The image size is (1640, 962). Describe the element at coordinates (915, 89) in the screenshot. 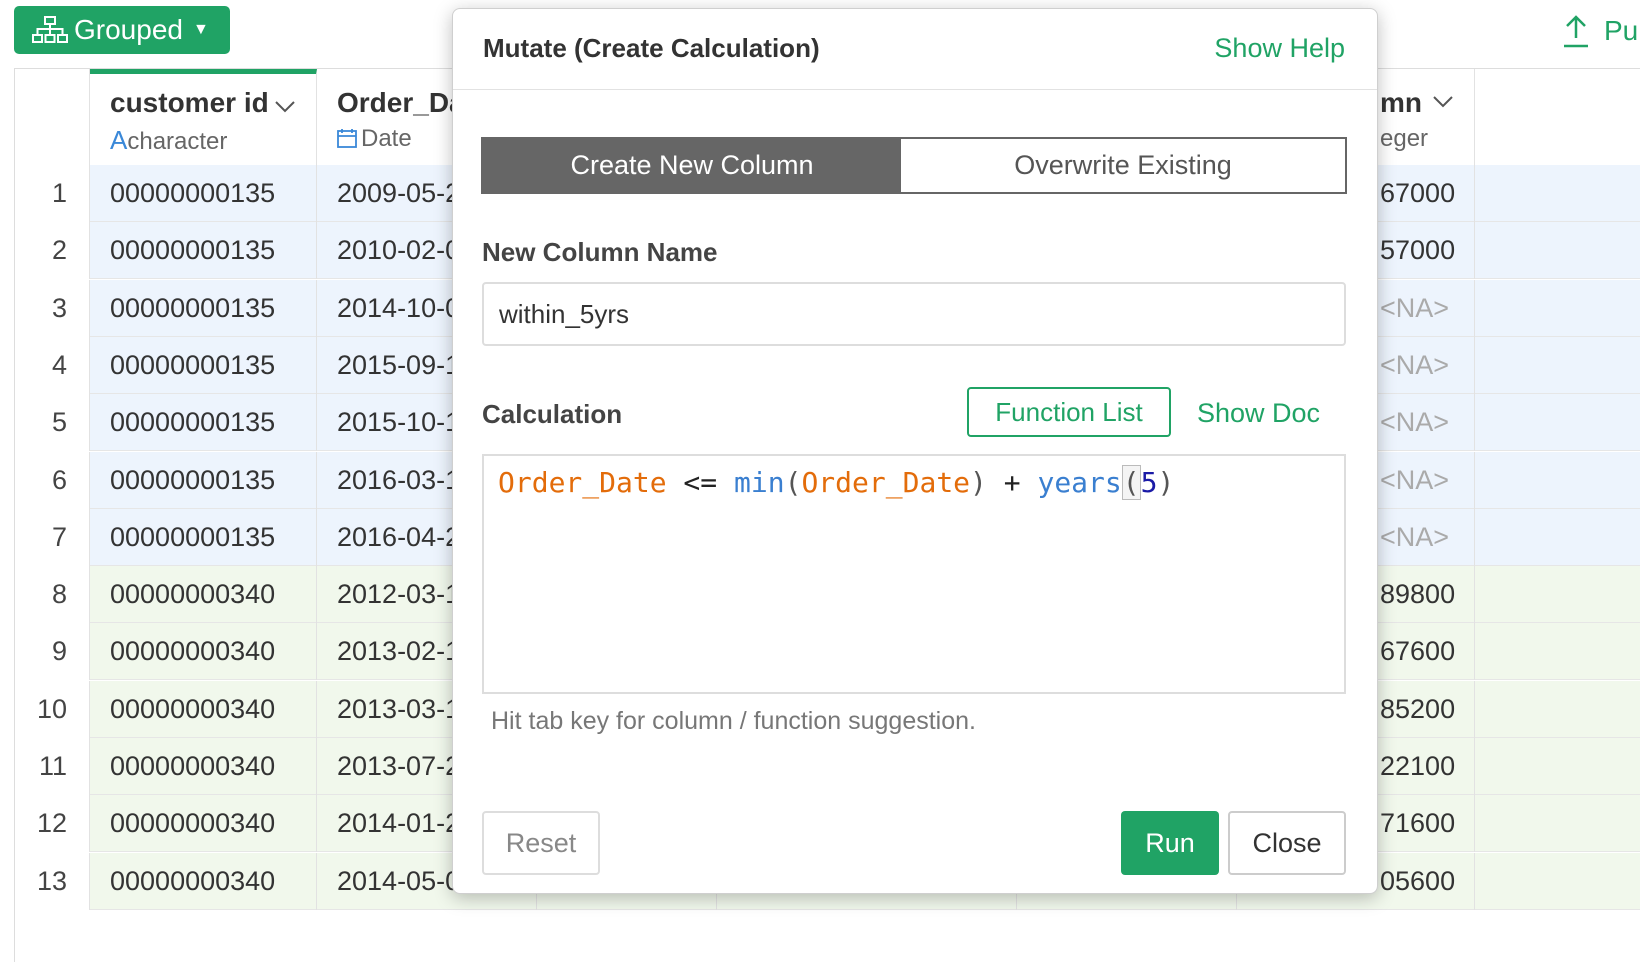

I see `divider` at that location.